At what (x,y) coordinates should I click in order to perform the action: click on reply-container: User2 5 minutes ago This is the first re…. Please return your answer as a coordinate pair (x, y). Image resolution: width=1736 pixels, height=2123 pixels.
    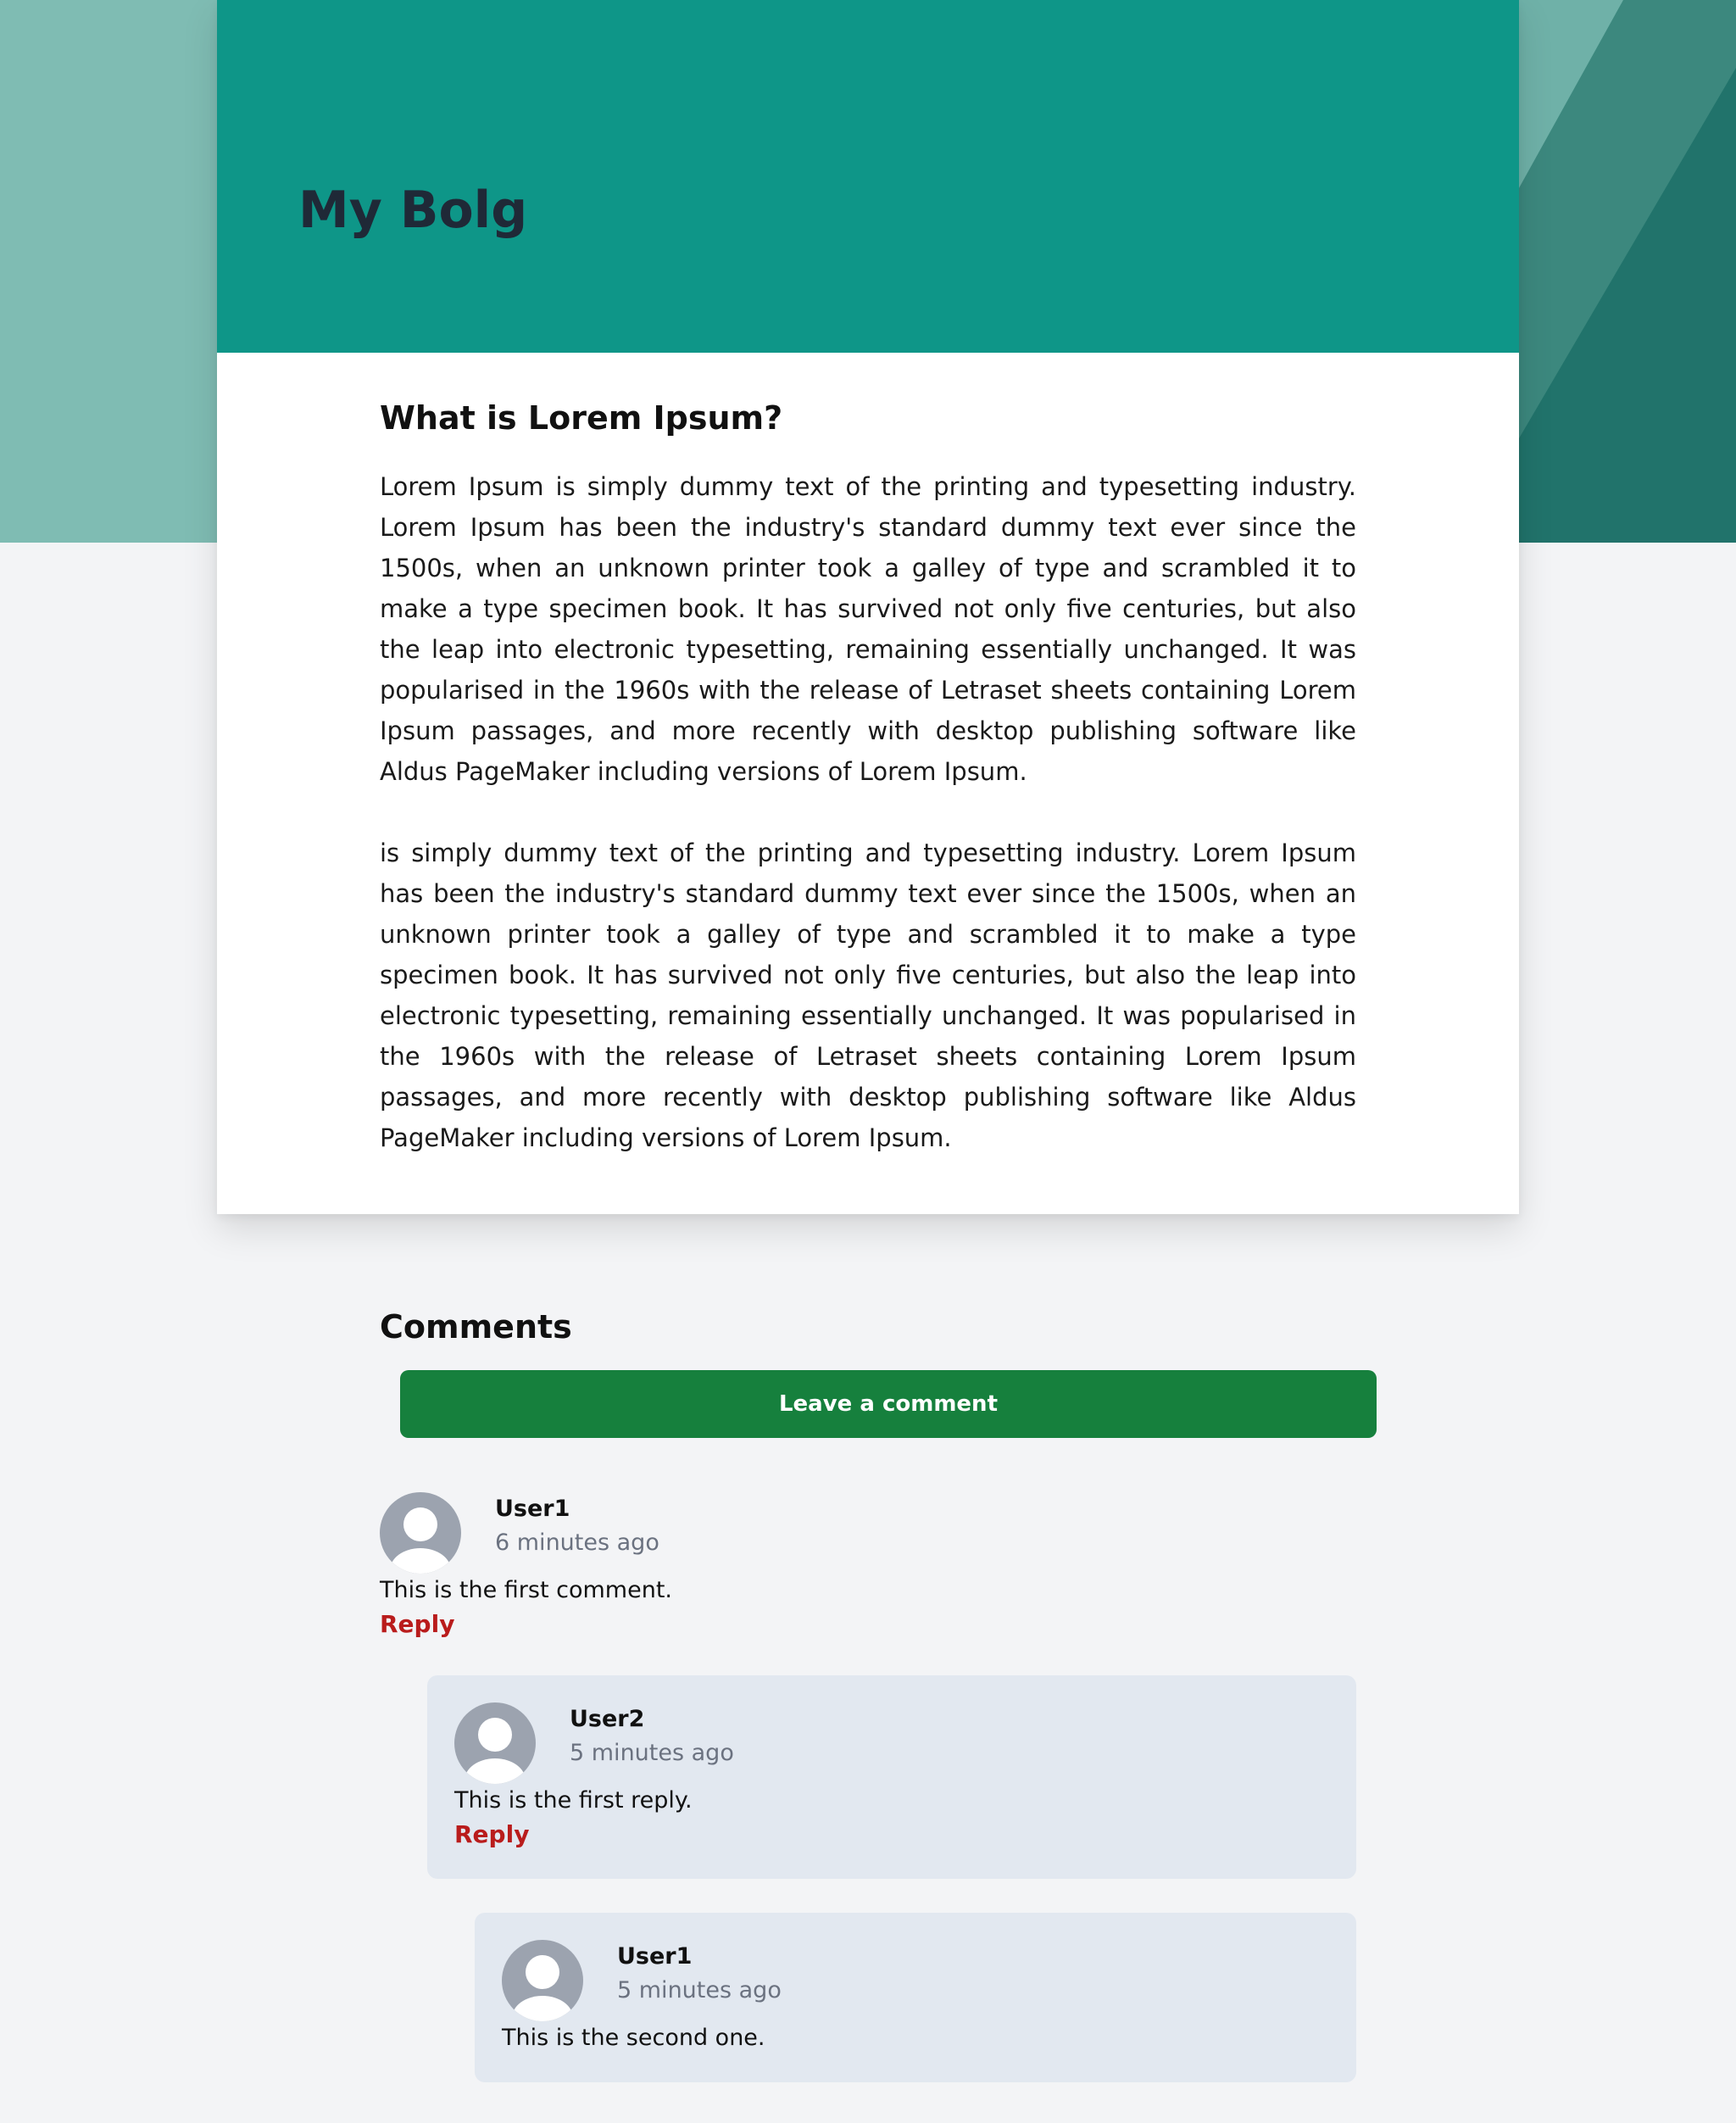
    Looking at the image, I should click on (891, 1777).